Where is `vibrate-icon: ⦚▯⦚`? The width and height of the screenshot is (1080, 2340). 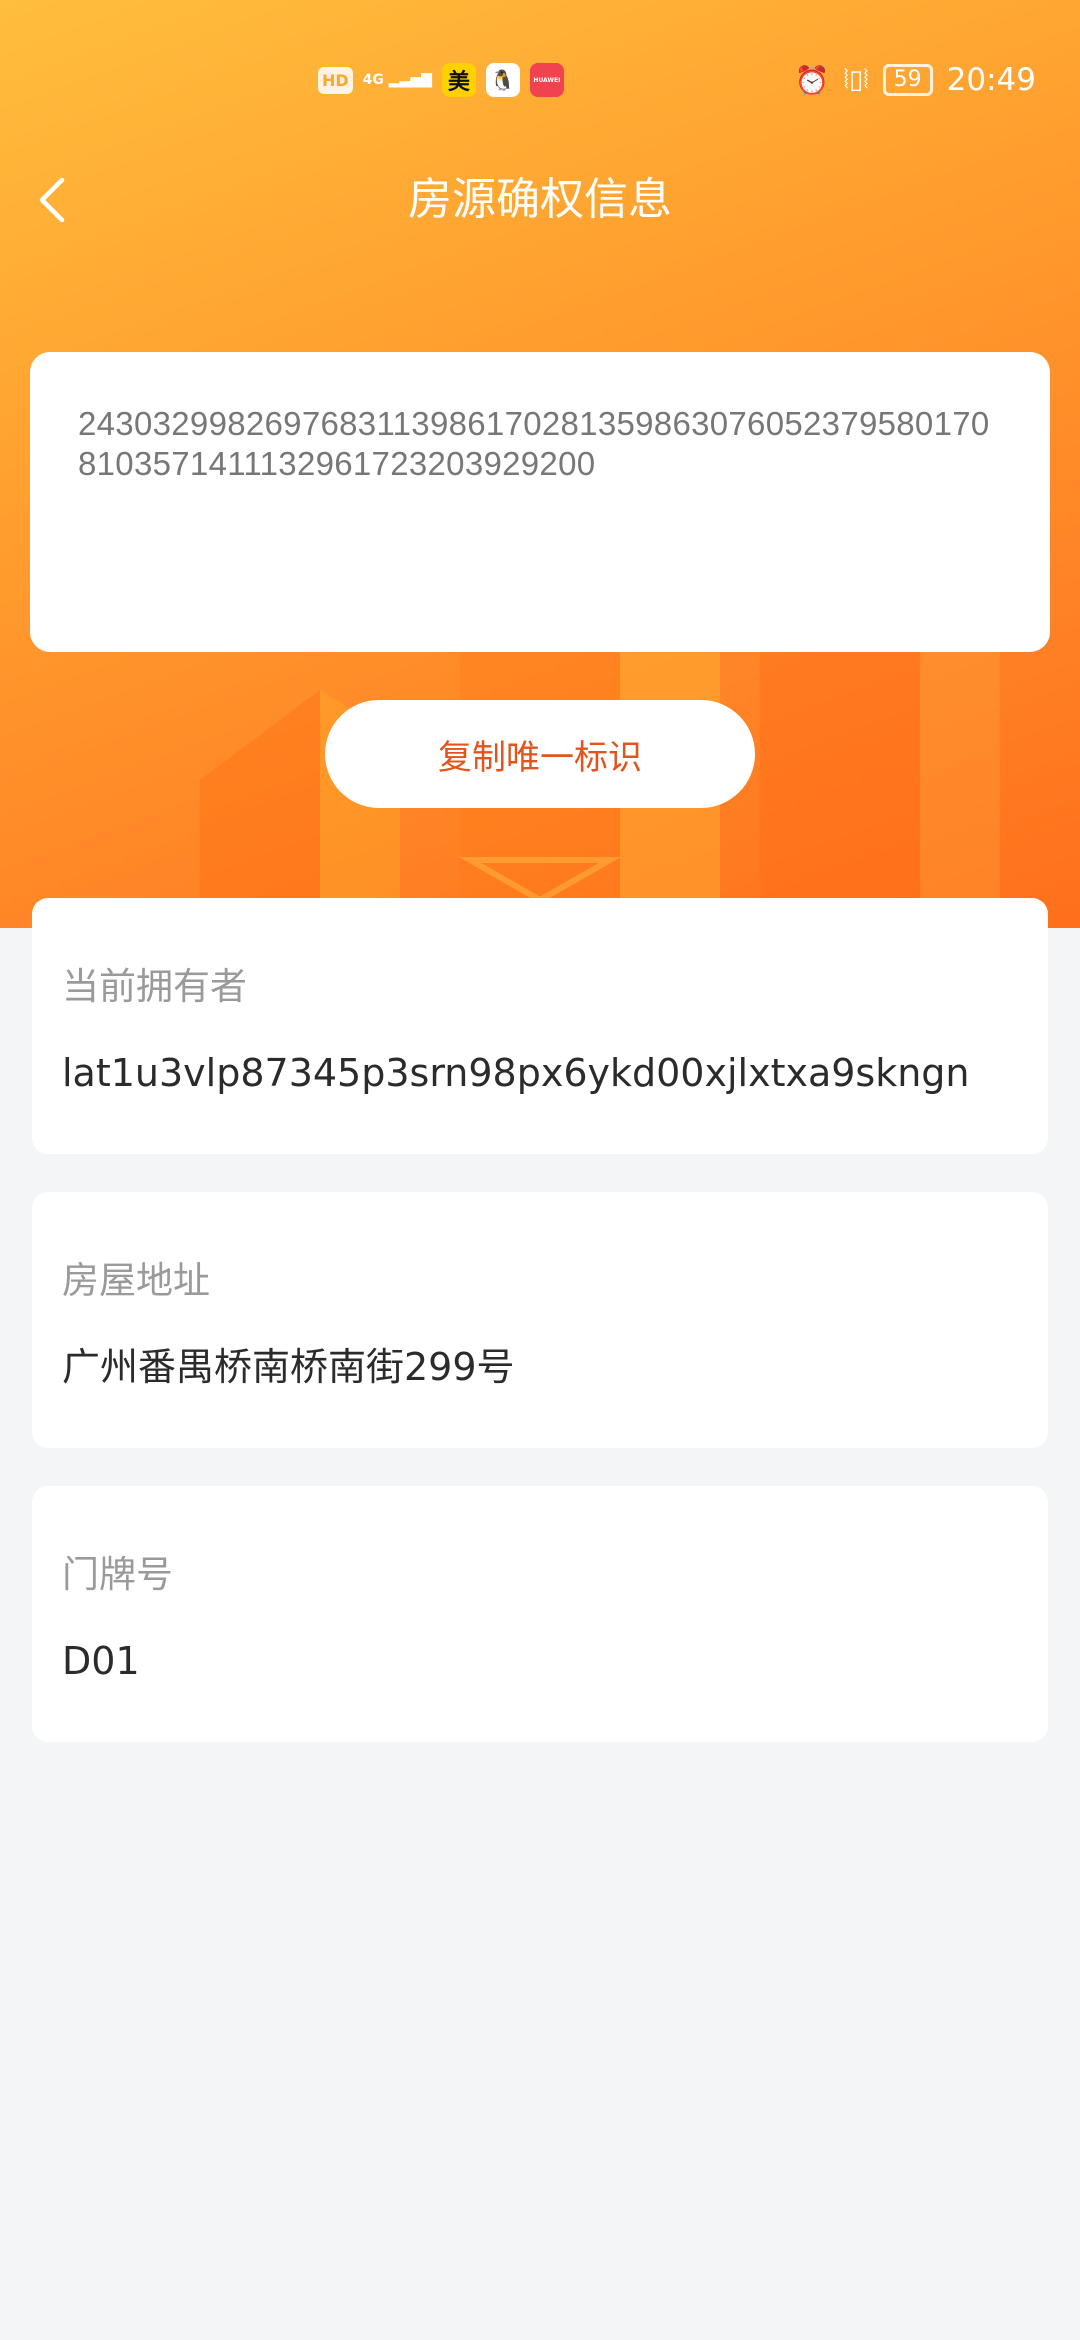 vibrate-icon: ⦚▯⦚ is located at coordinates (856, 79).